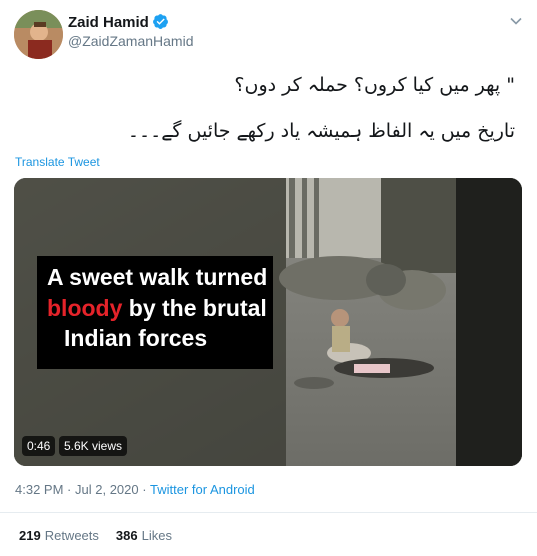  I want to click on caption-line-3: Indian forces, so click(136, 338).